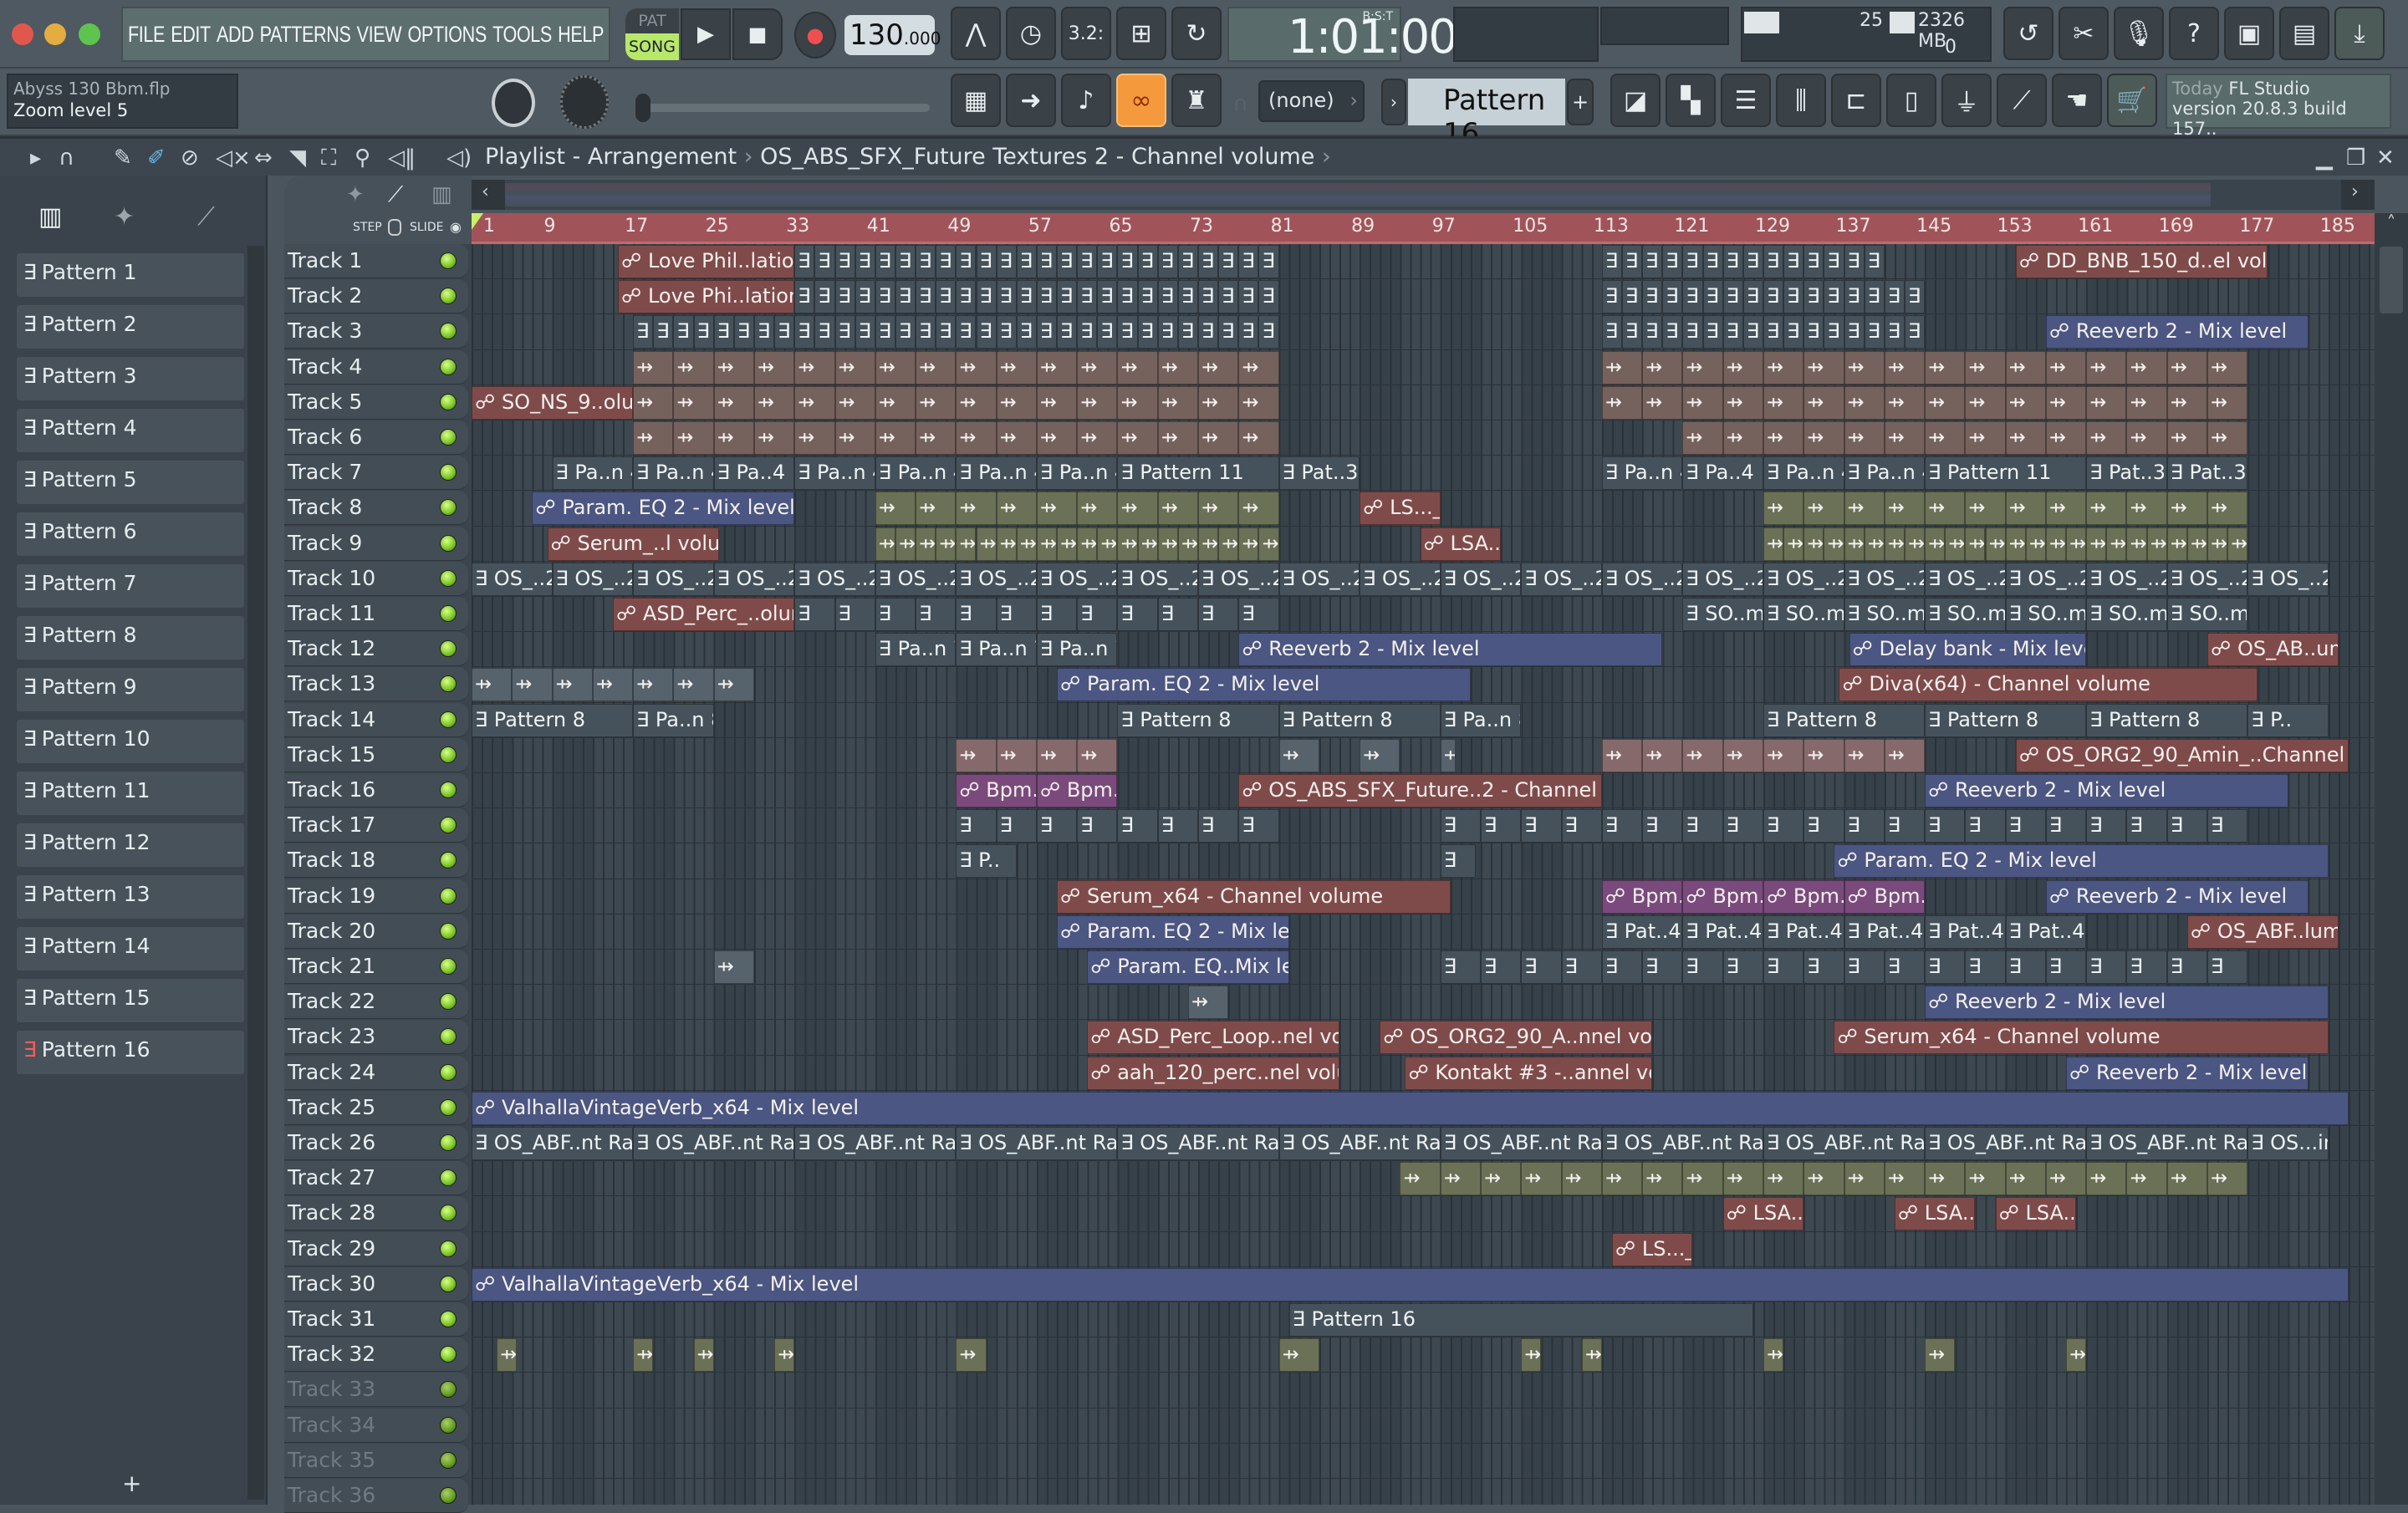 Image resolution: width=2408 pixels, height=1513 pixels. Describe the element at coordinates (1342, 35) in the screenshot. I see `time-display: 1:01:00 B:S:T` at that location.